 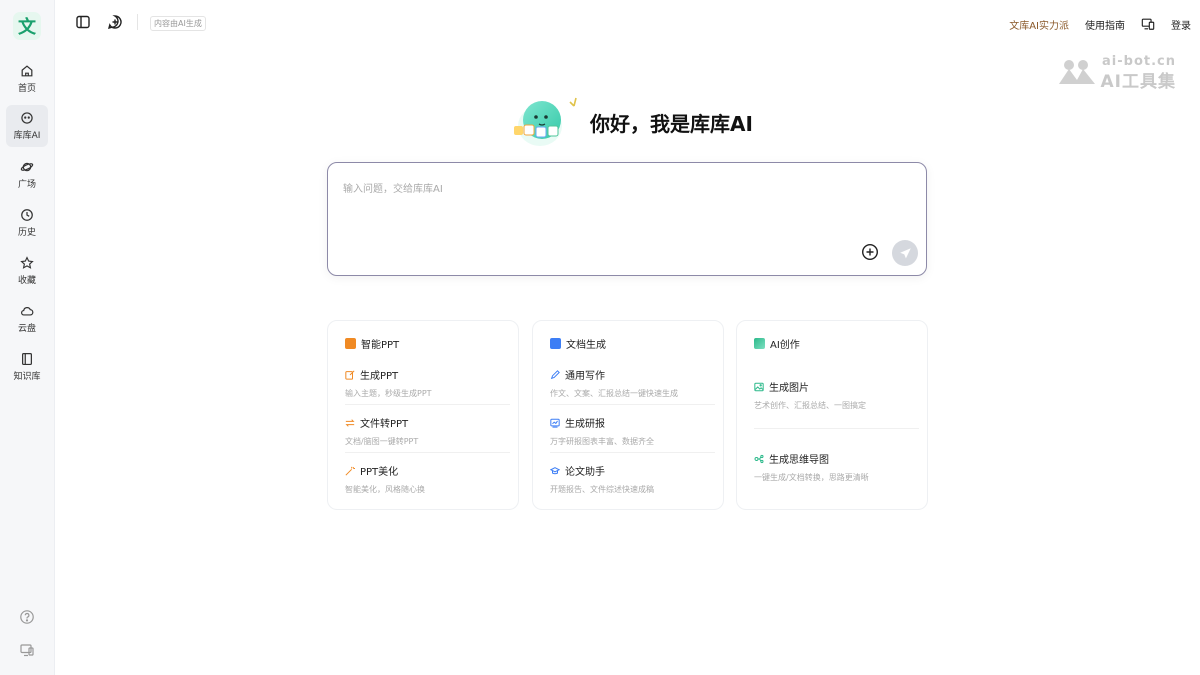 What do you see at coordinates (427, 479) in the screenshot?
I see `feature-ppt-beautify: PPT美化 智能美化，风格随心换` at bounding box center [427, 479].